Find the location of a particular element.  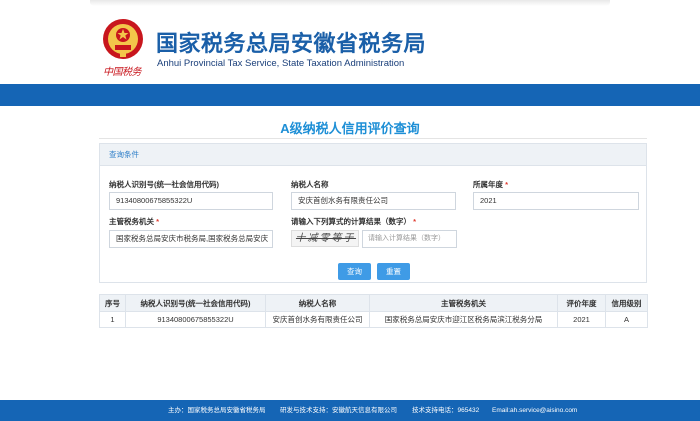

captcha-text: 十减零等于 is located at coordinates (326, 238).